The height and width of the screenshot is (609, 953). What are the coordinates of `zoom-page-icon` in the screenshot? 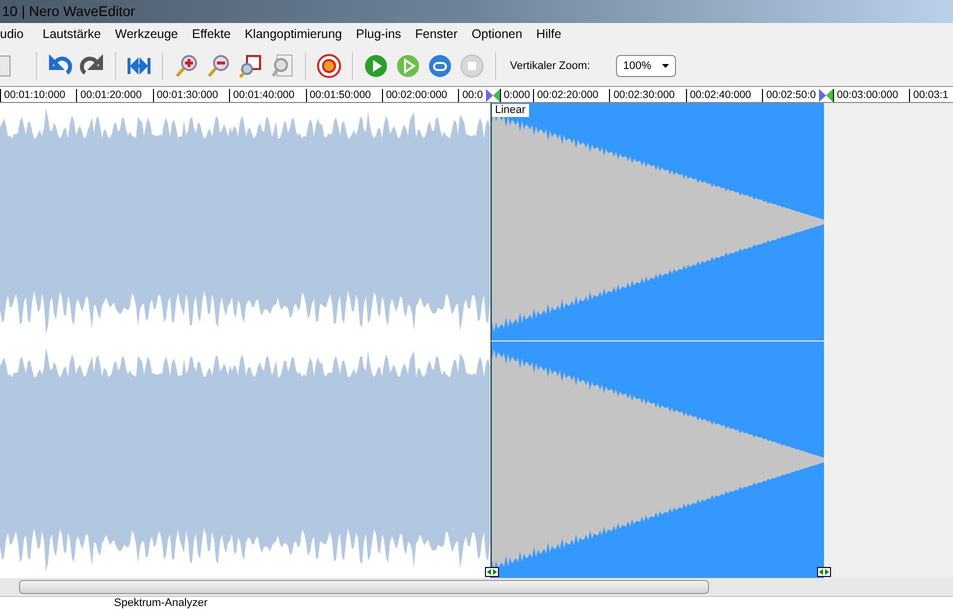 It's located at (282, 66).